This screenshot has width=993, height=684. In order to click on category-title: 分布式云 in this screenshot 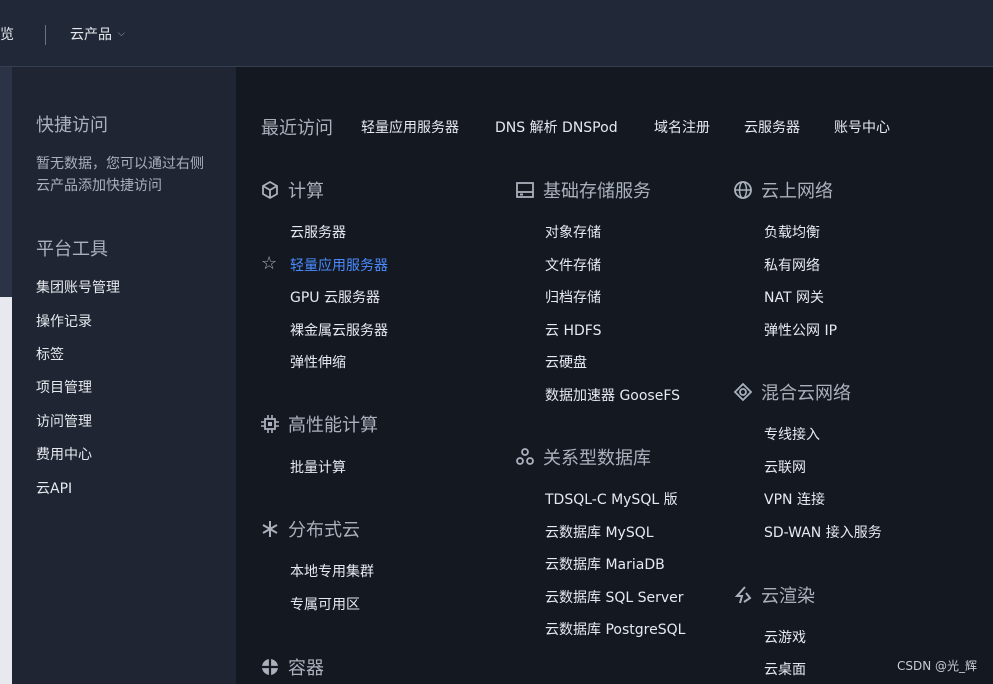, I will do `click(324, 530)`.